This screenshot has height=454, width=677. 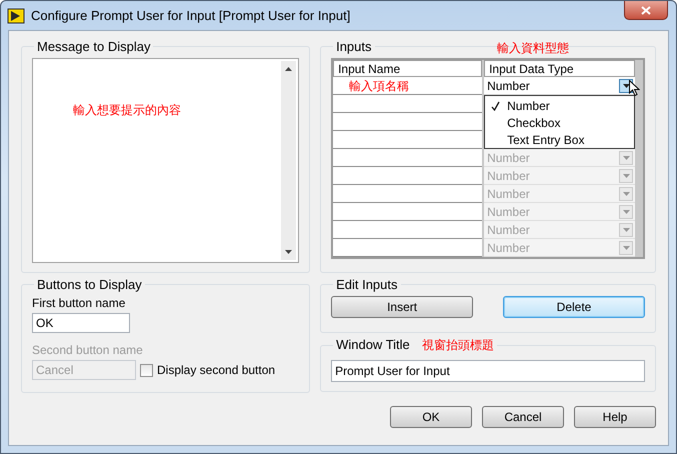 What do you see at coordinates (488, 371) in the screenshot?
I see `window-title-field: Prompt User for Input` at bounding box center [488, 371].